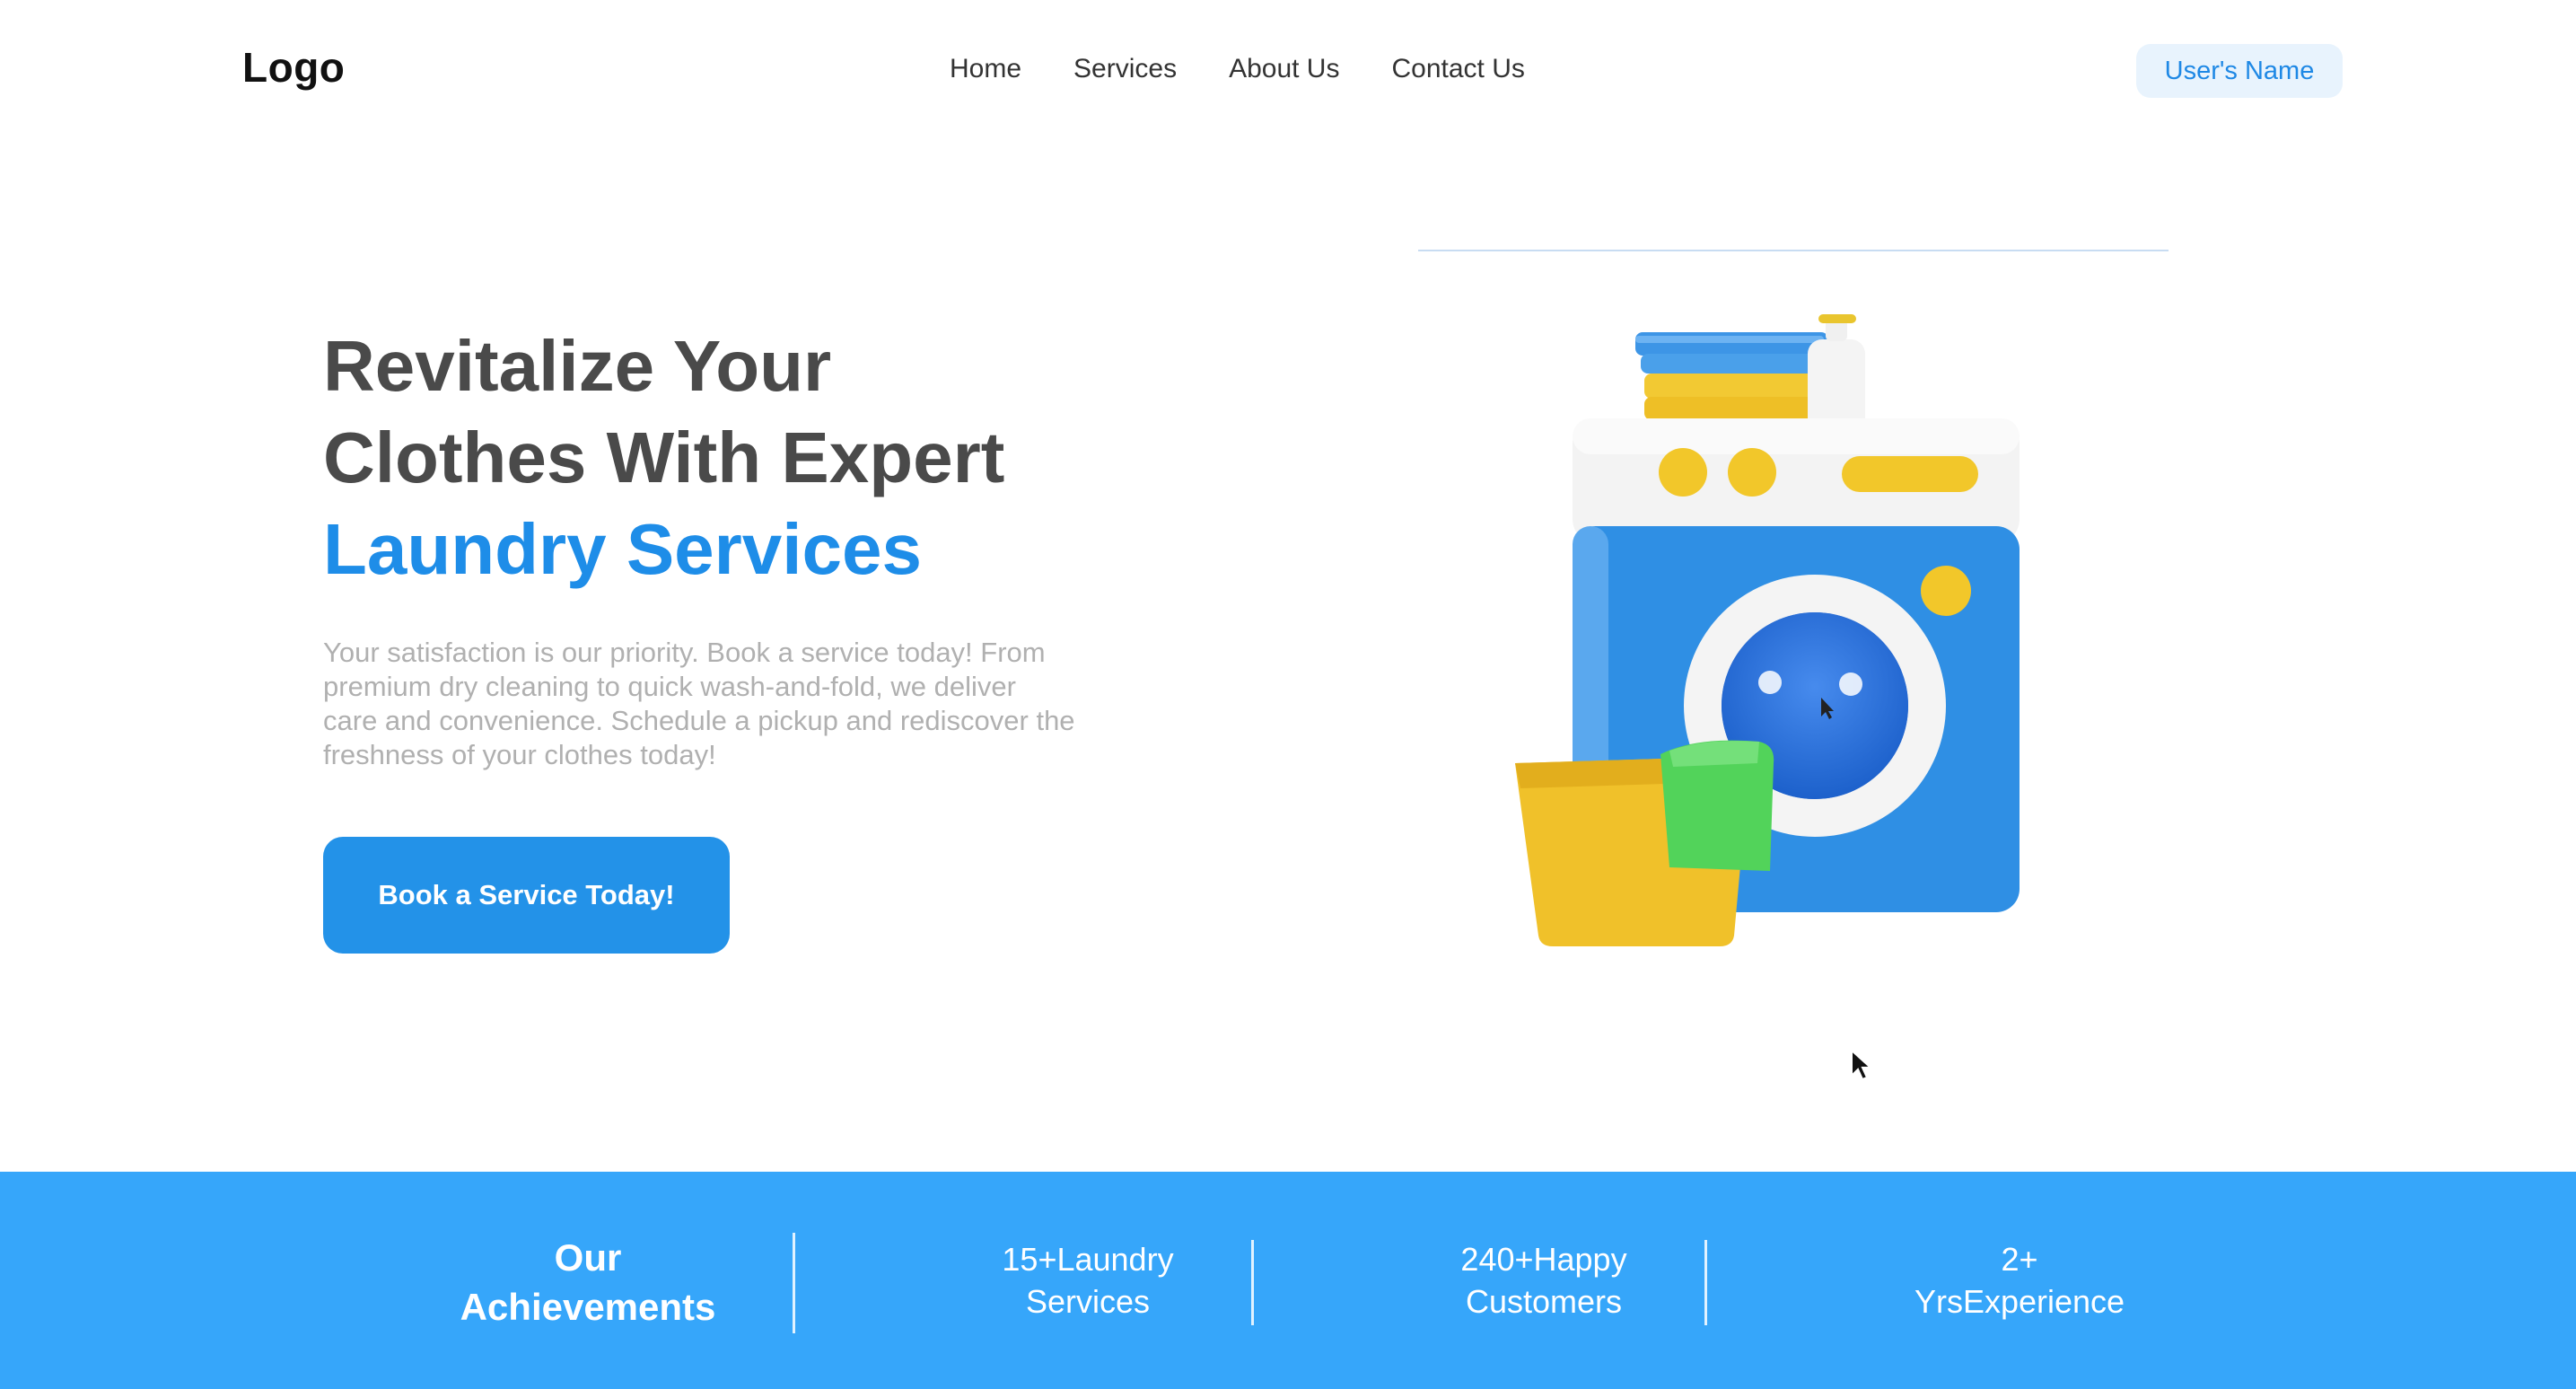 This screenshot has height=1389, width=2576. I want to click on hero-title-line-2: Clothes With Expert, so click(664, 457).